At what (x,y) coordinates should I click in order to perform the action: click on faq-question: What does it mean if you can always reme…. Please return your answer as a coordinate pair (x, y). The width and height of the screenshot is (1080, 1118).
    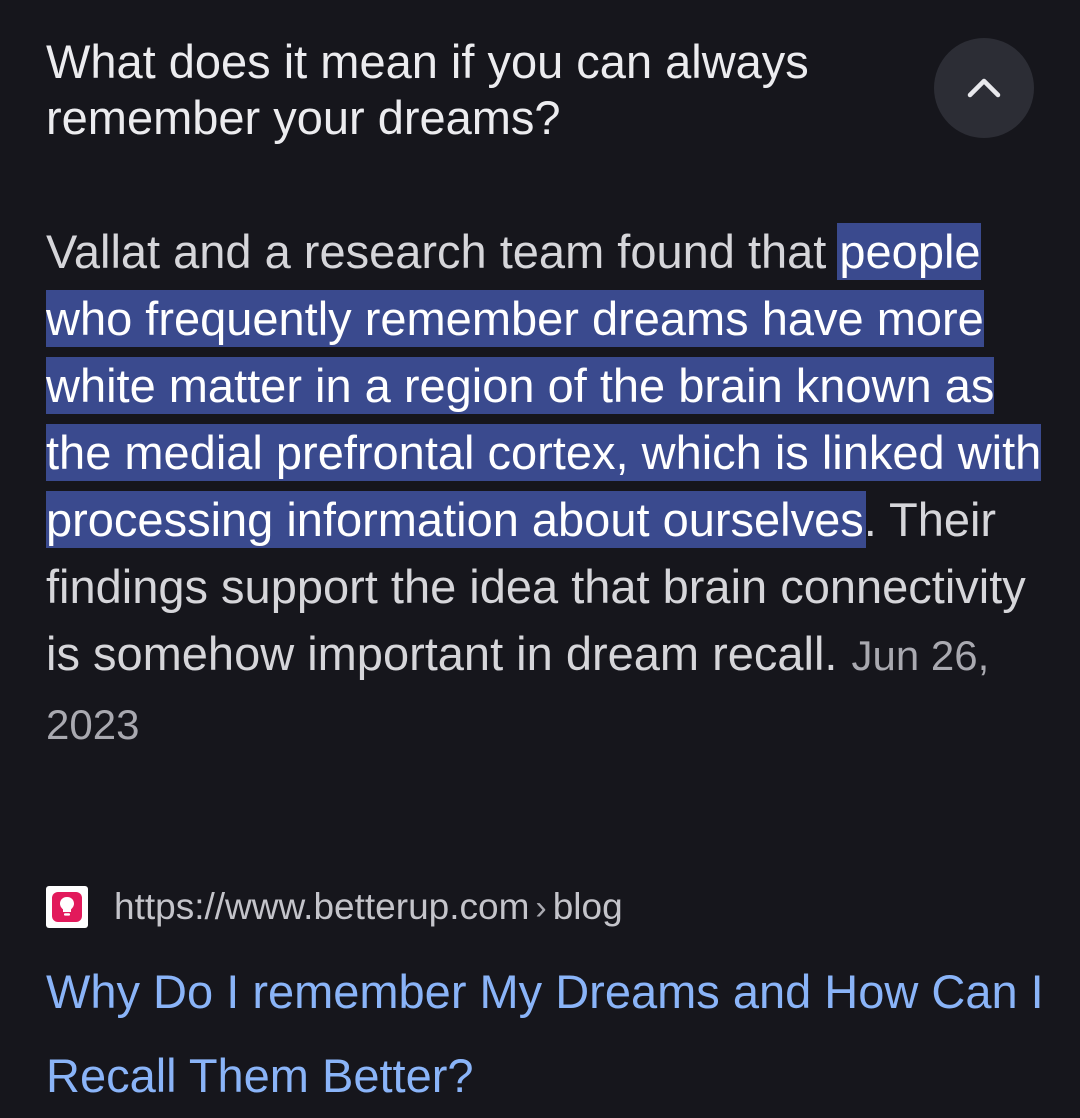
    Looking at the image, I should click on (481, 90).